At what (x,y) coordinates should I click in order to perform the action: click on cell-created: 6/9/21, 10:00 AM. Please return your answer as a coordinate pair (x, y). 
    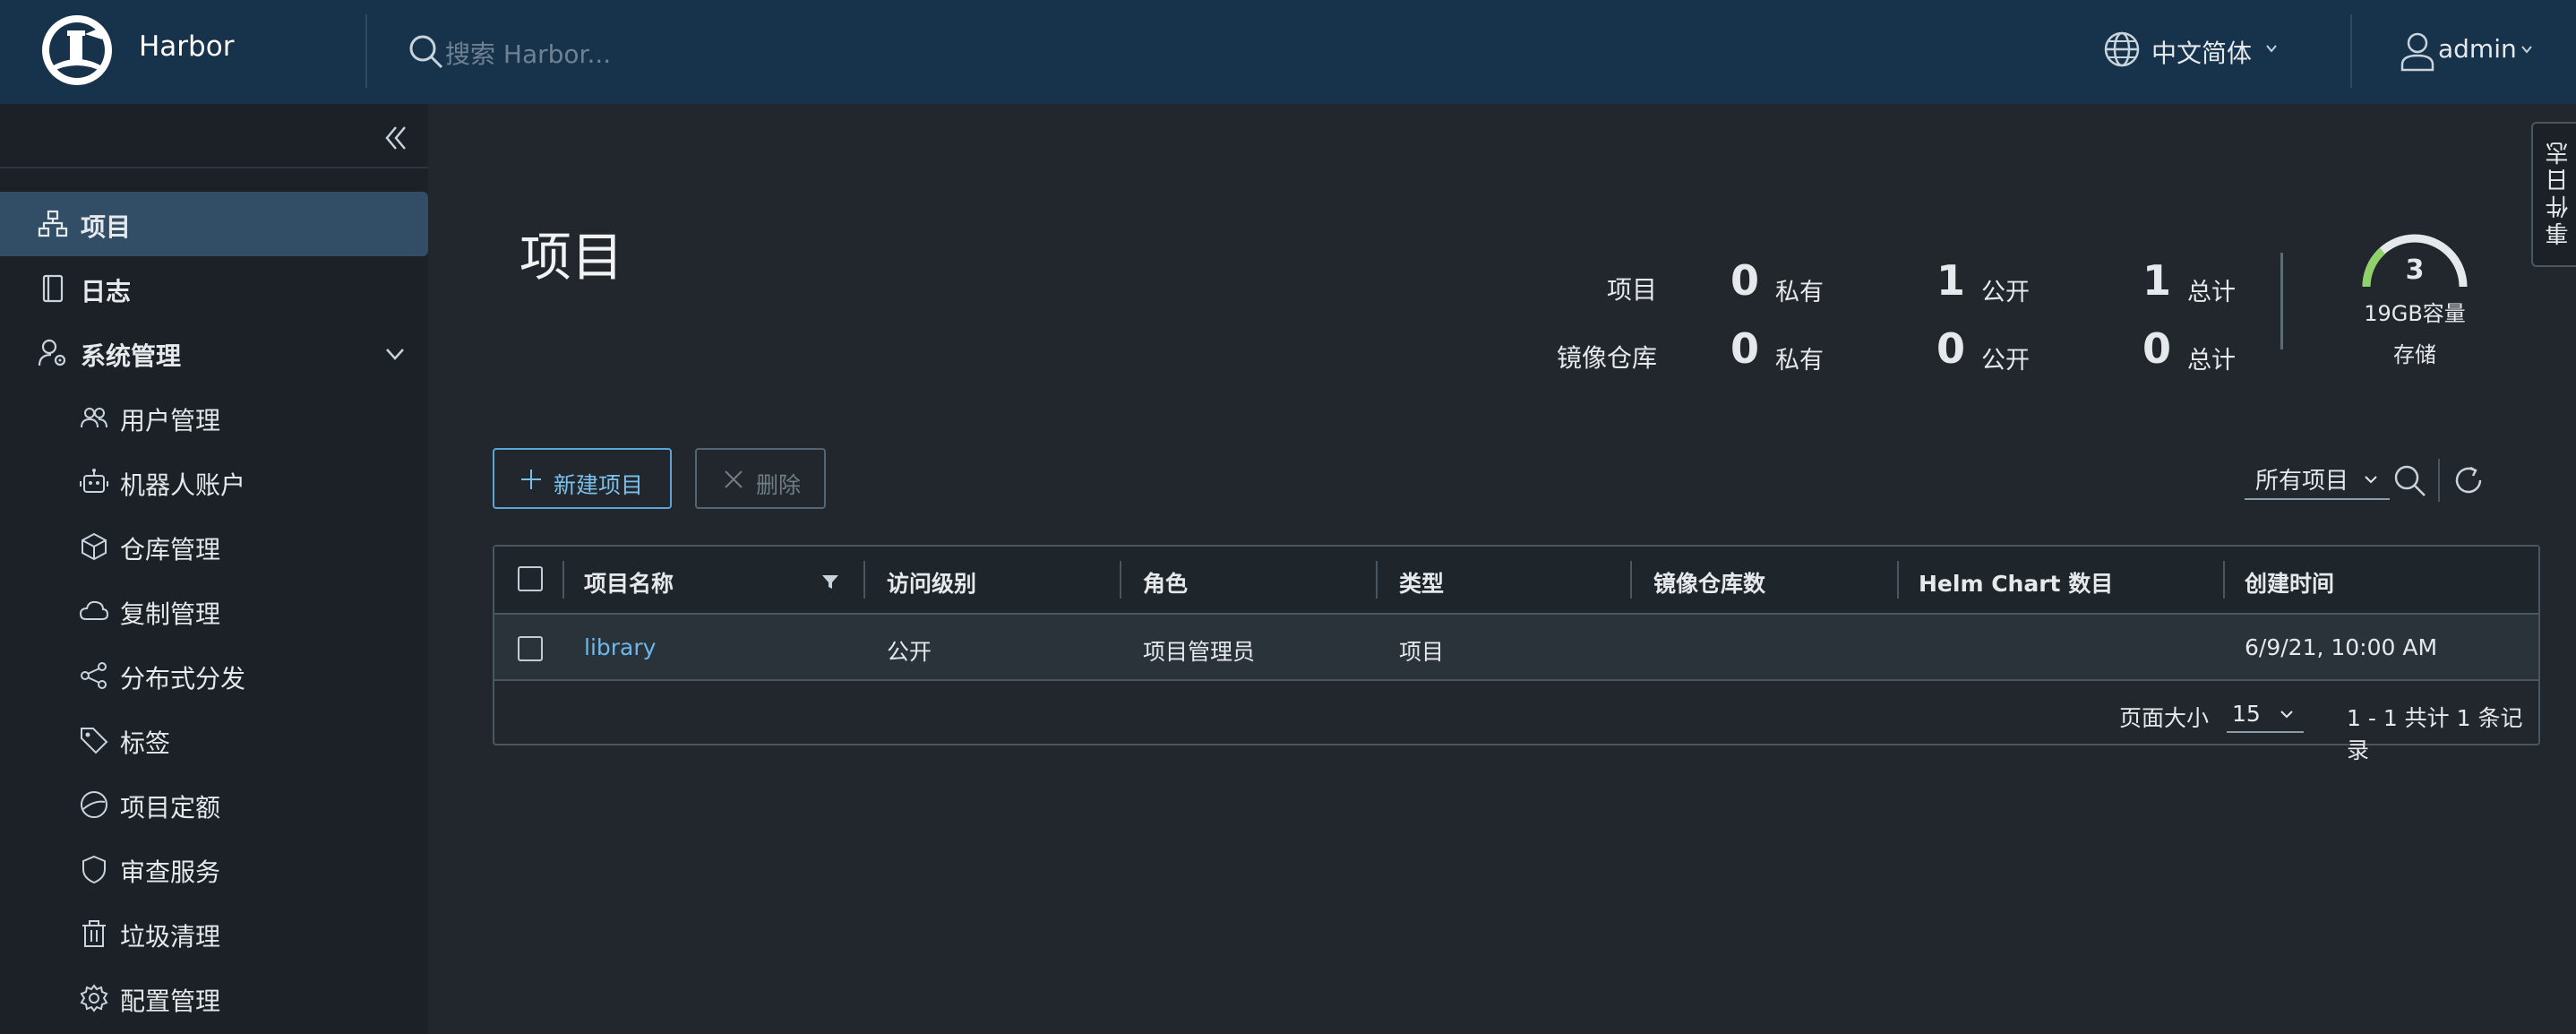
    Looking at the image, I should click on (2341, 647).